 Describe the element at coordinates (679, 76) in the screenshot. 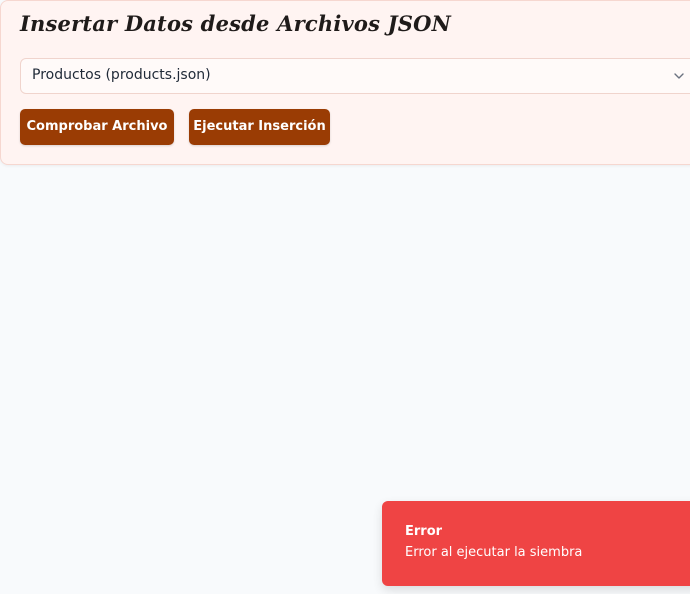

I see `chevron-down-icon` at that location.